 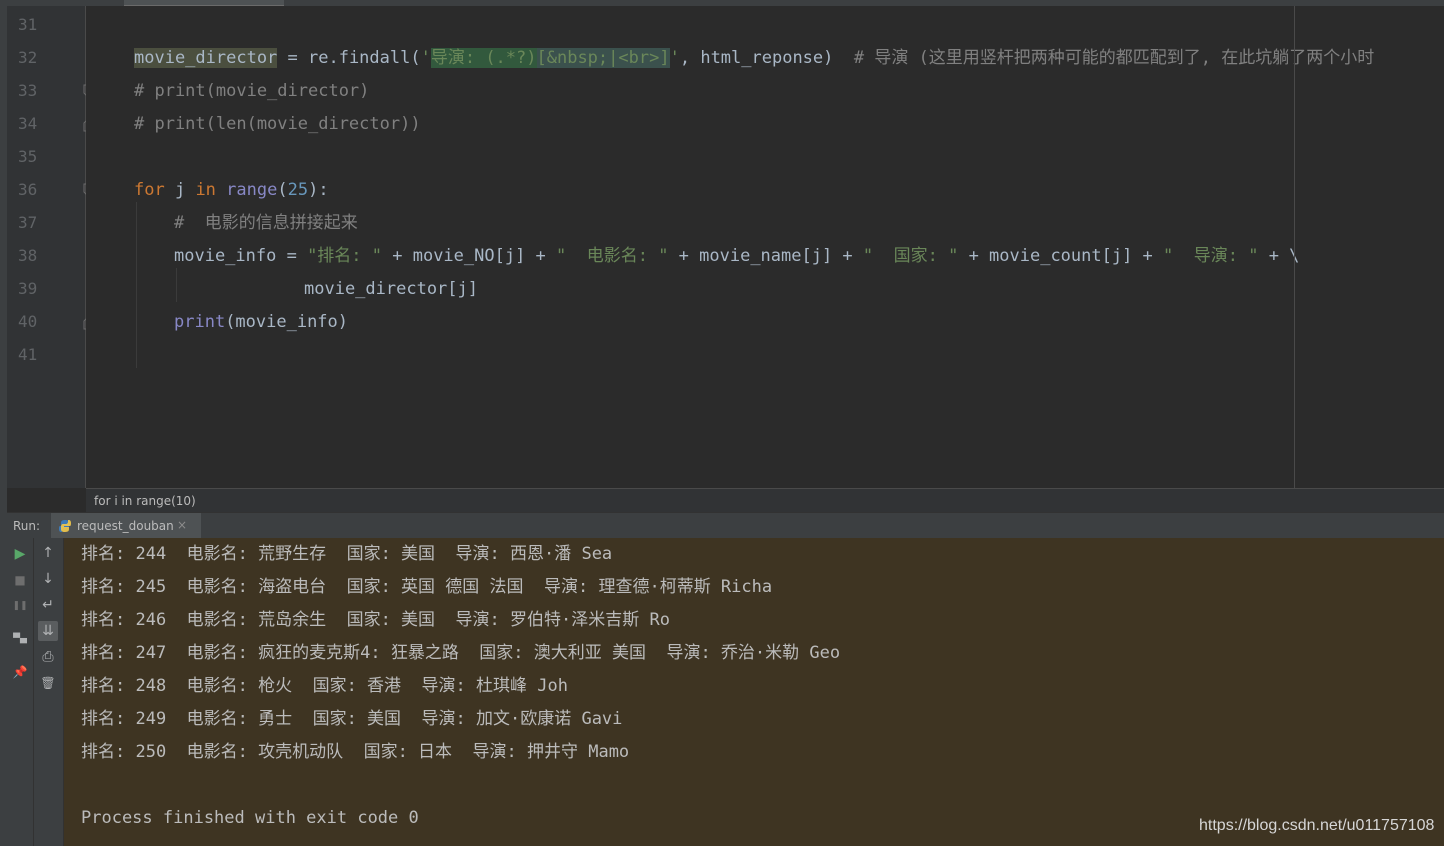 I want to click on stop-icon: ■, so click(x=20, y=580).